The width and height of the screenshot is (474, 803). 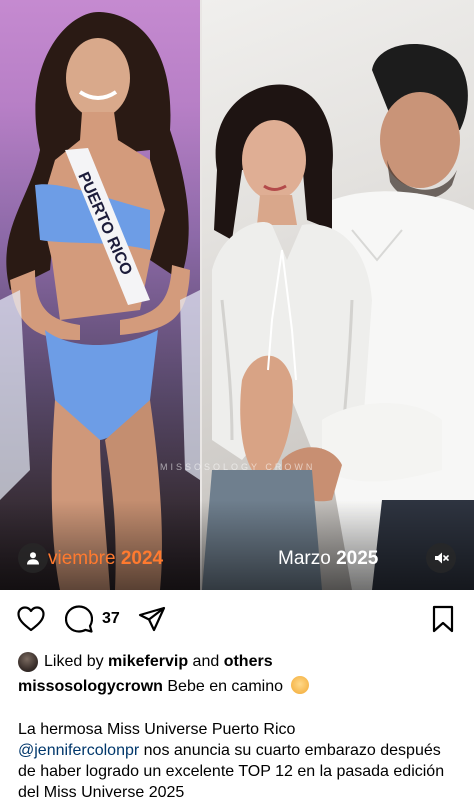 I want to click on date-right-month: Marzo, so click(x=304, y=558).